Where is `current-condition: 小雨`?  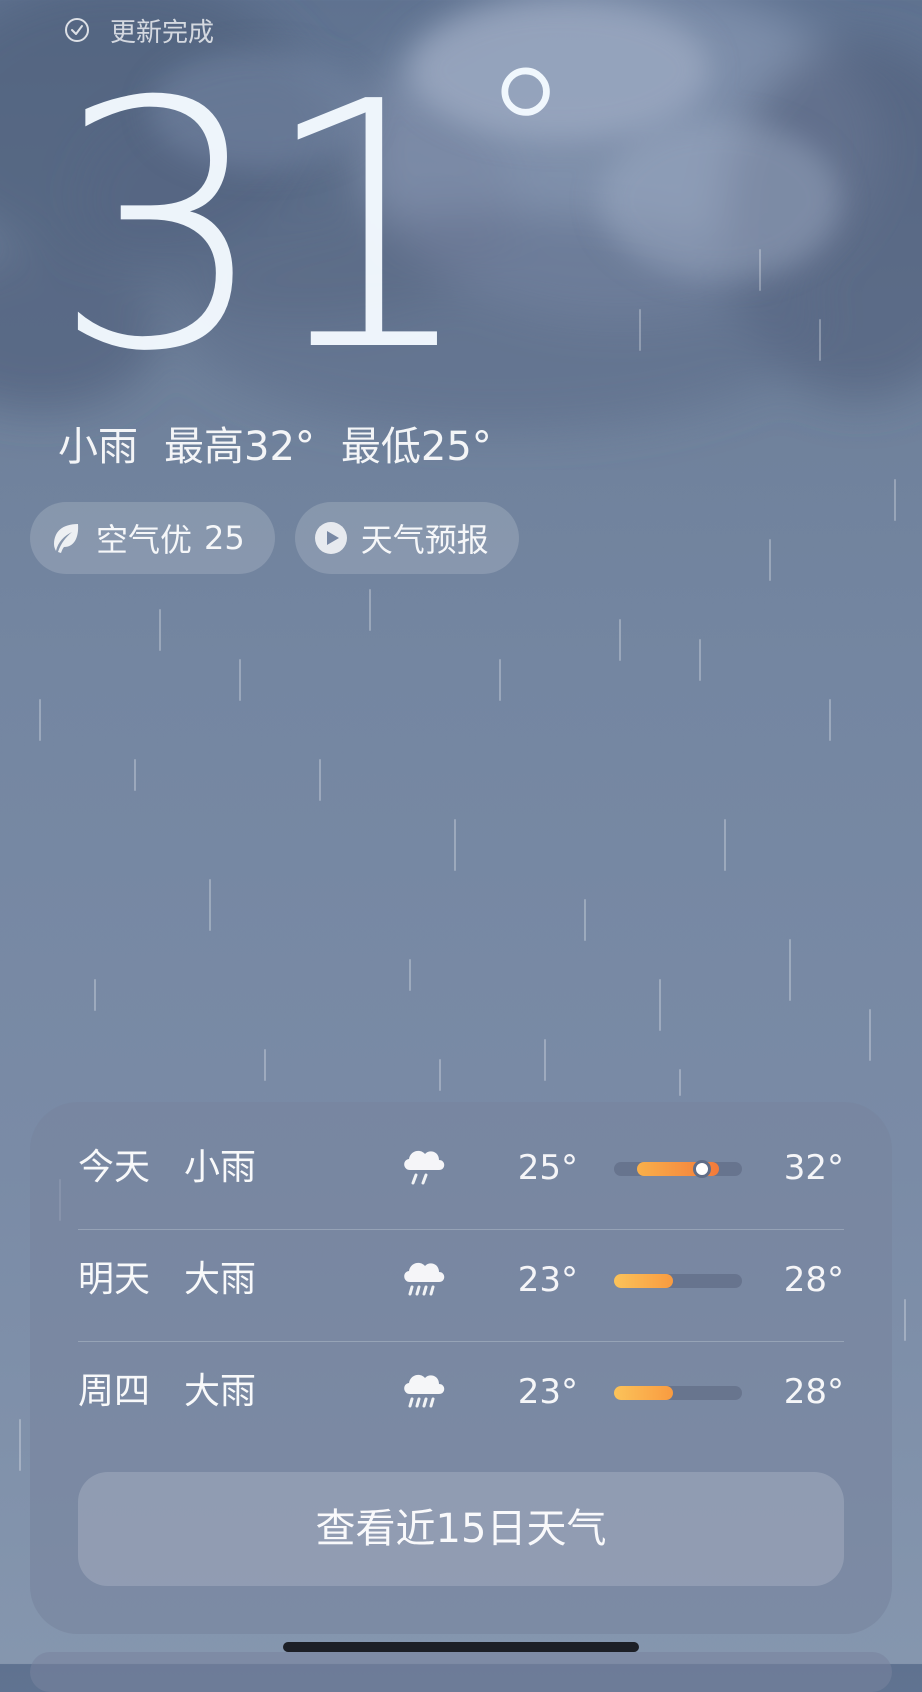 current-condition: 小雨 is located at coordinates (98, 447).